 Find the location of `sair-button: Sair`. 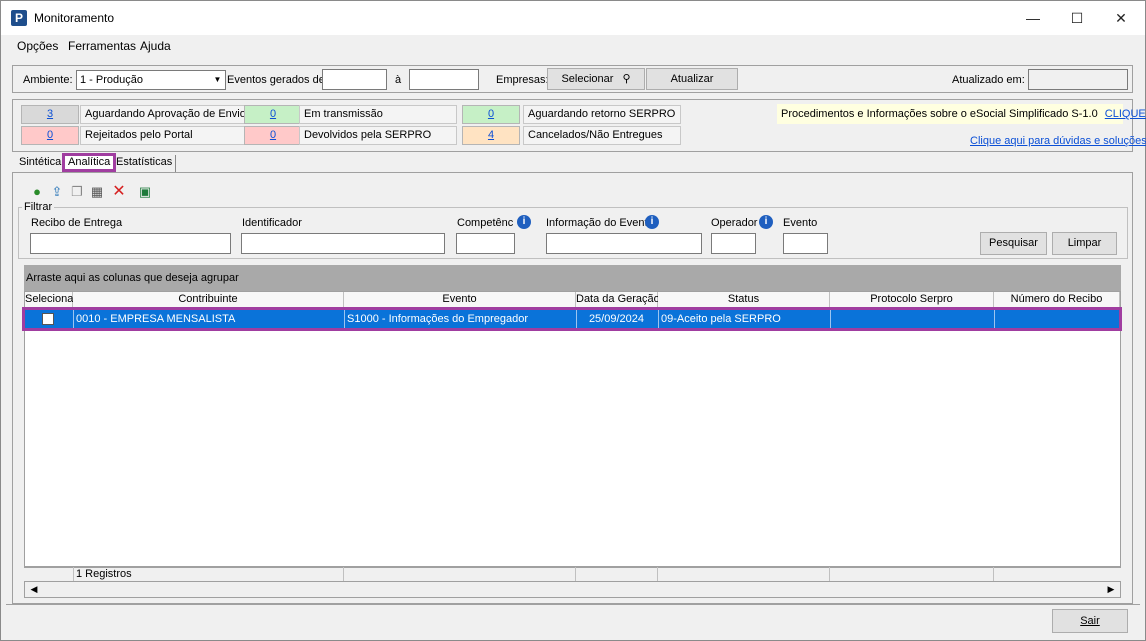

sair-button: Sair is located at coordinates (1090, 621).